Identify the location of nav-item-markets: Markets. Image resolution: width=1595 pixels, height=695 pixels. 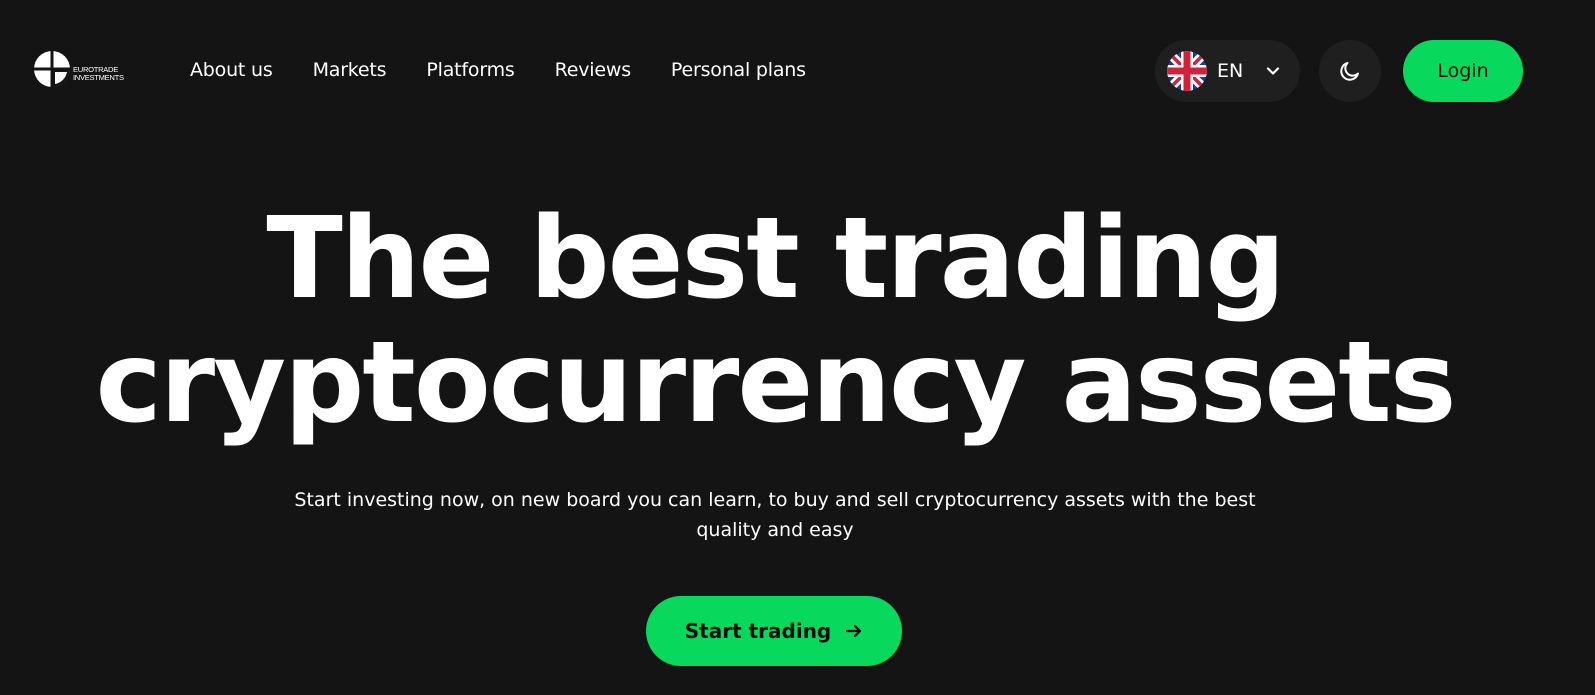
(350, 70).